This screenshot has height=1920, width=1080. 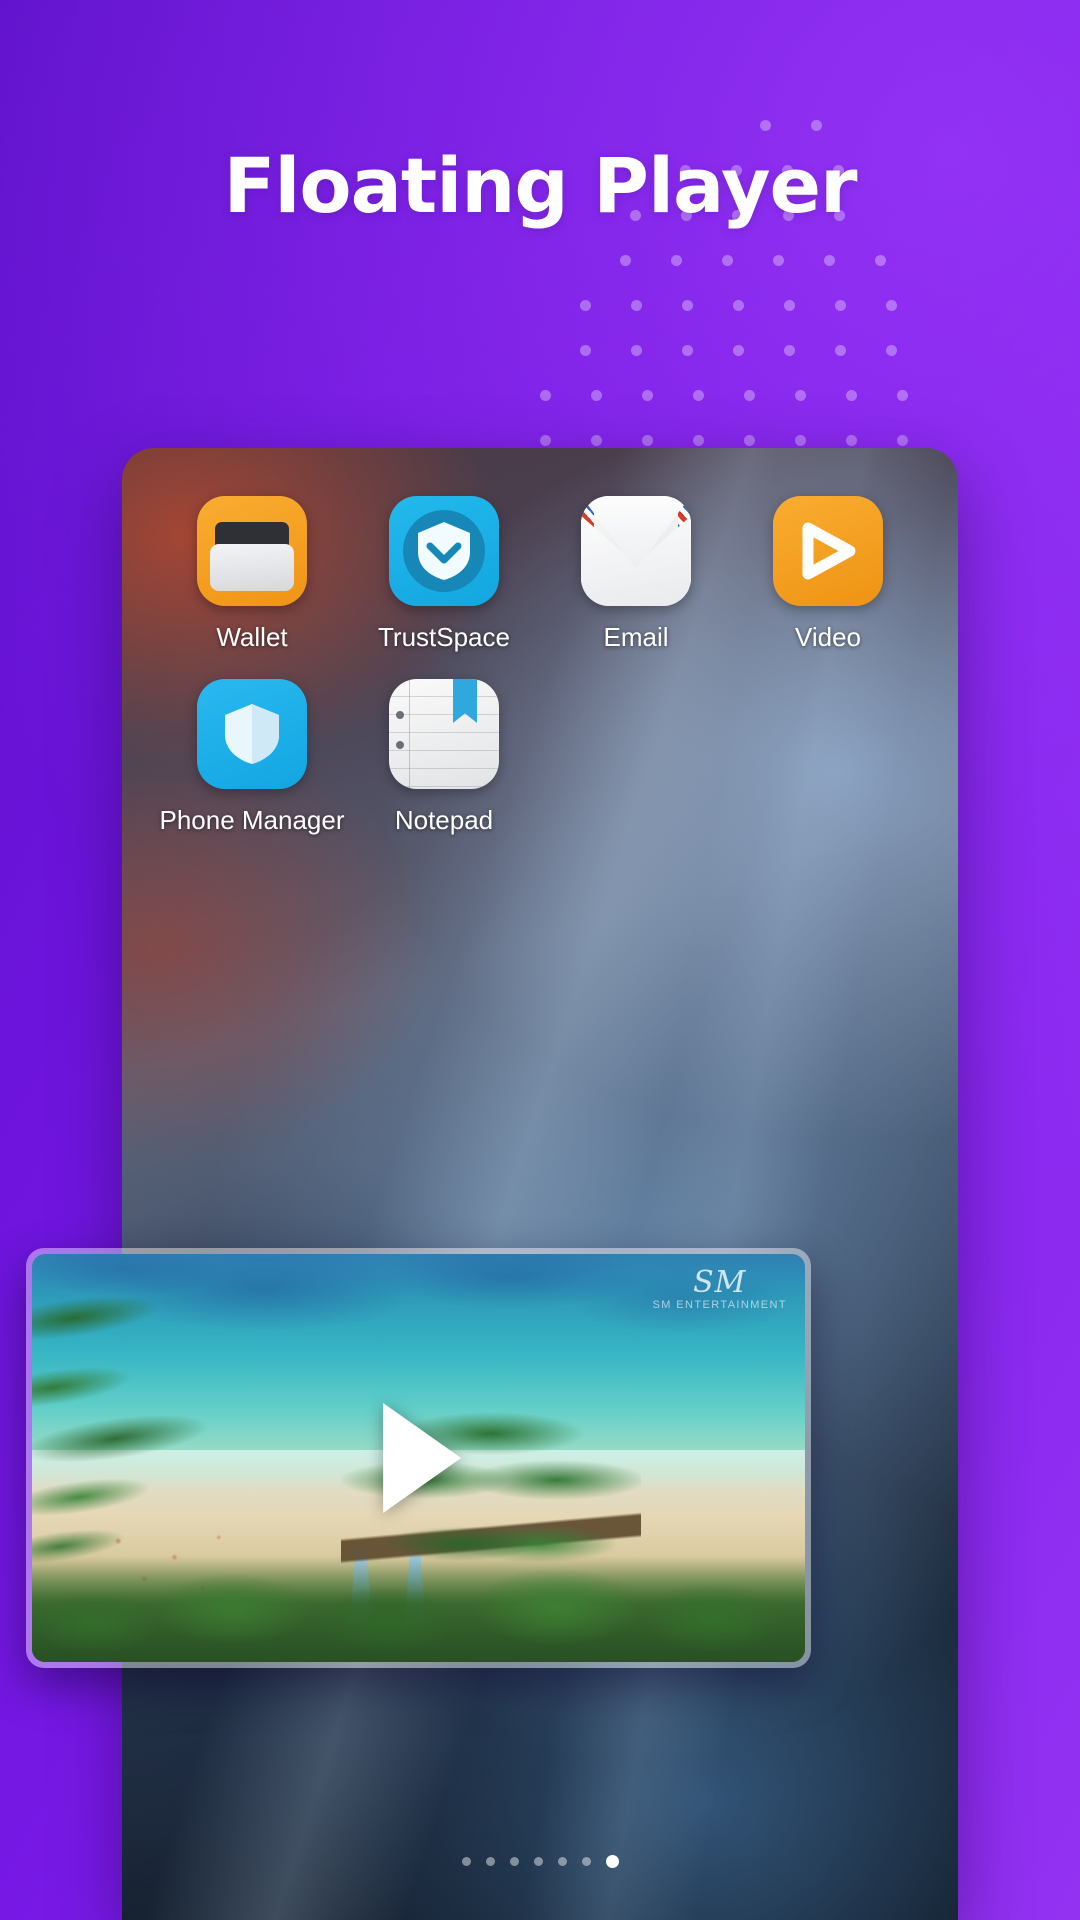 I want to click on app-email: Email, so click(x=636, y=574).